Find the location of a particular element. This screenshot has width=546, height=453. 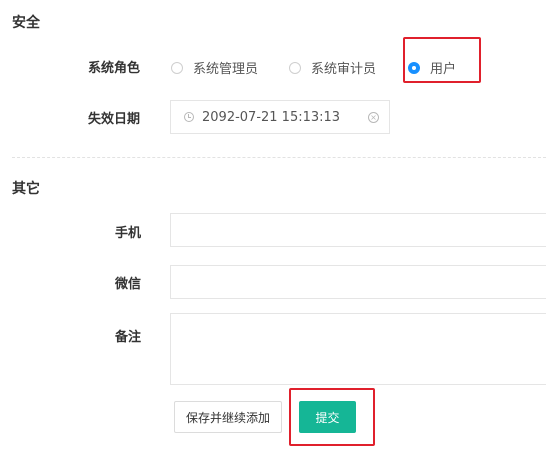

highlight-box-user is located at coordinates (442, 60).